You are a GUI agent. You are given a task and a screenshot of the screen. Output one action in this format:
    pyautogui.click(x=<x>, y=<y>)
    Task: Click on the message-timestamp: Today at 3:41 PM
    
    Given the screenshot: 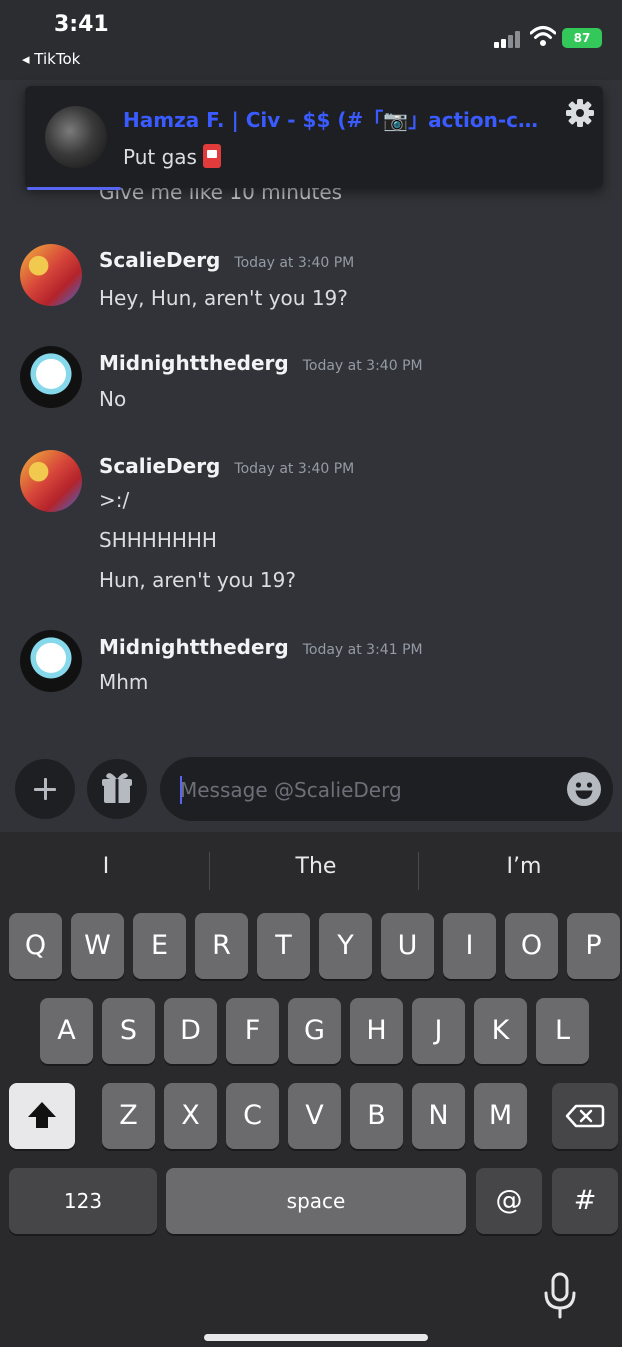 What is the action you would take?
    pyautogui.click(x=362, y=650)
    